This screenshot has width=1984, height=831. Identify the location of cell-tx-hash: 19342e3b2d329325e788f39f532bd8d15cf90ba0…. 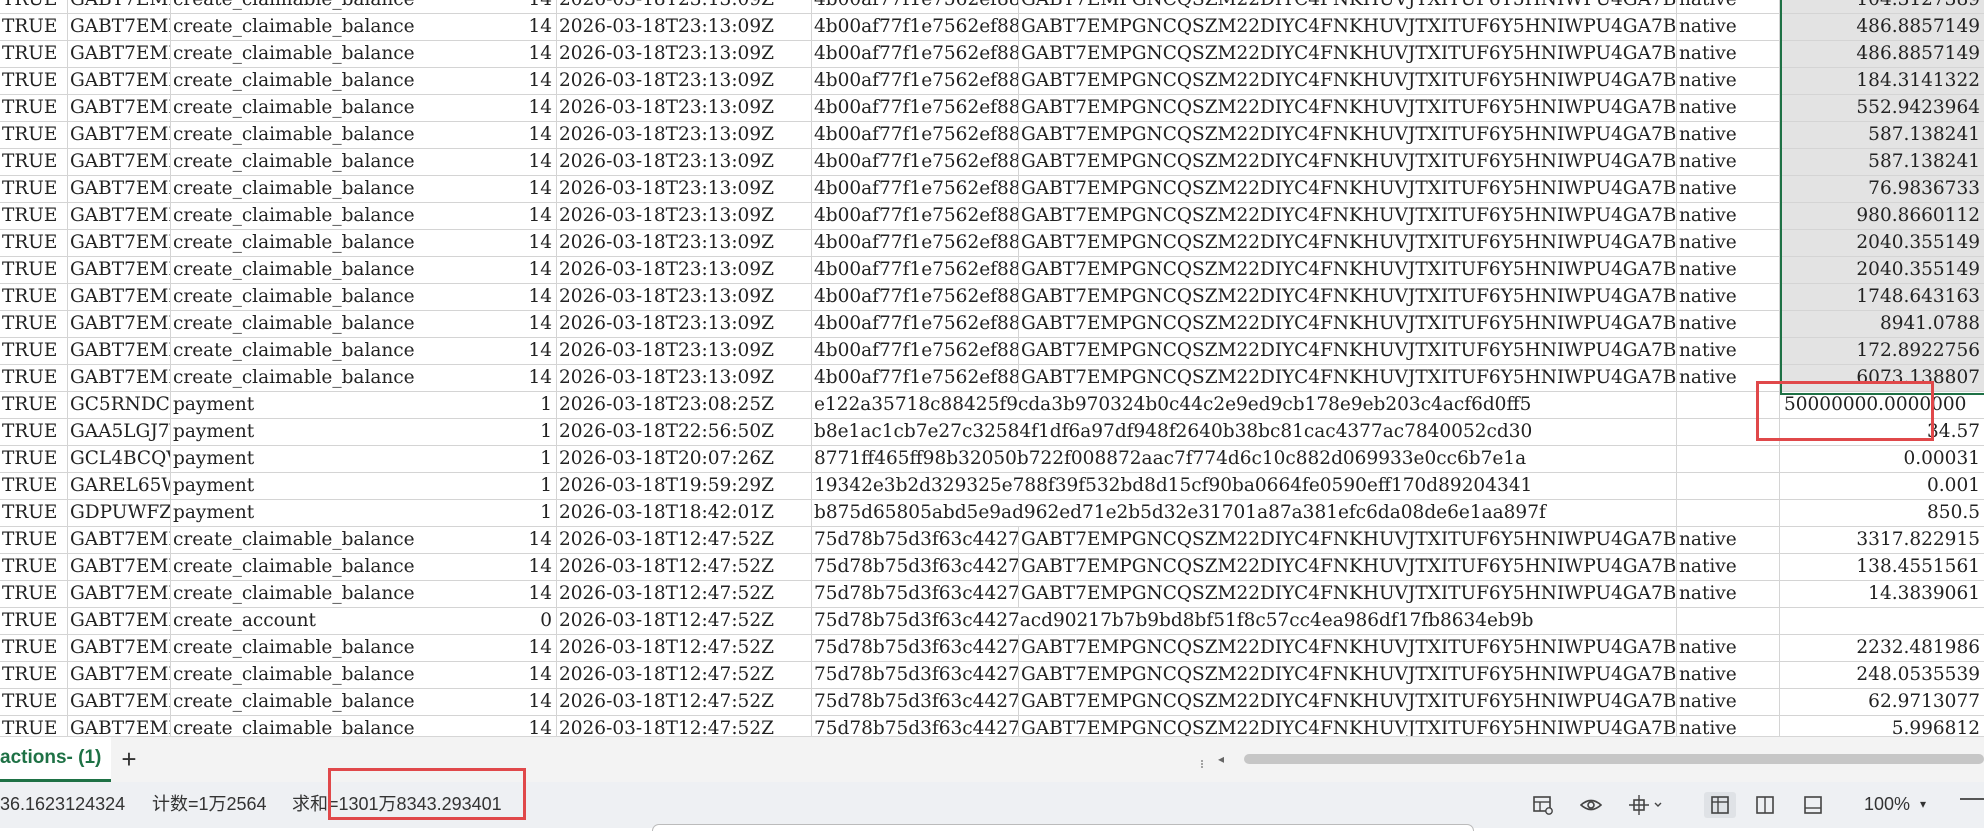
(1317, 486).